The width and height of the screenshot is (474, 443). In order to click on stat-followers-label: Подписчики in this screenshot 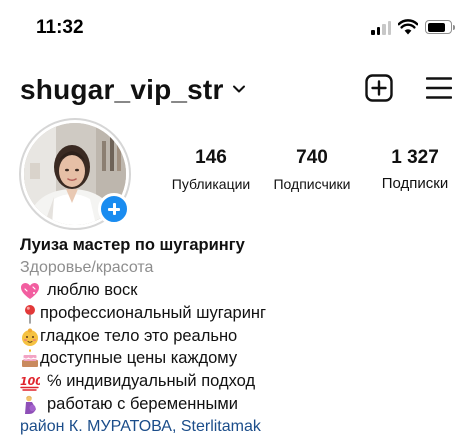, I will do `click(312, 184)`.